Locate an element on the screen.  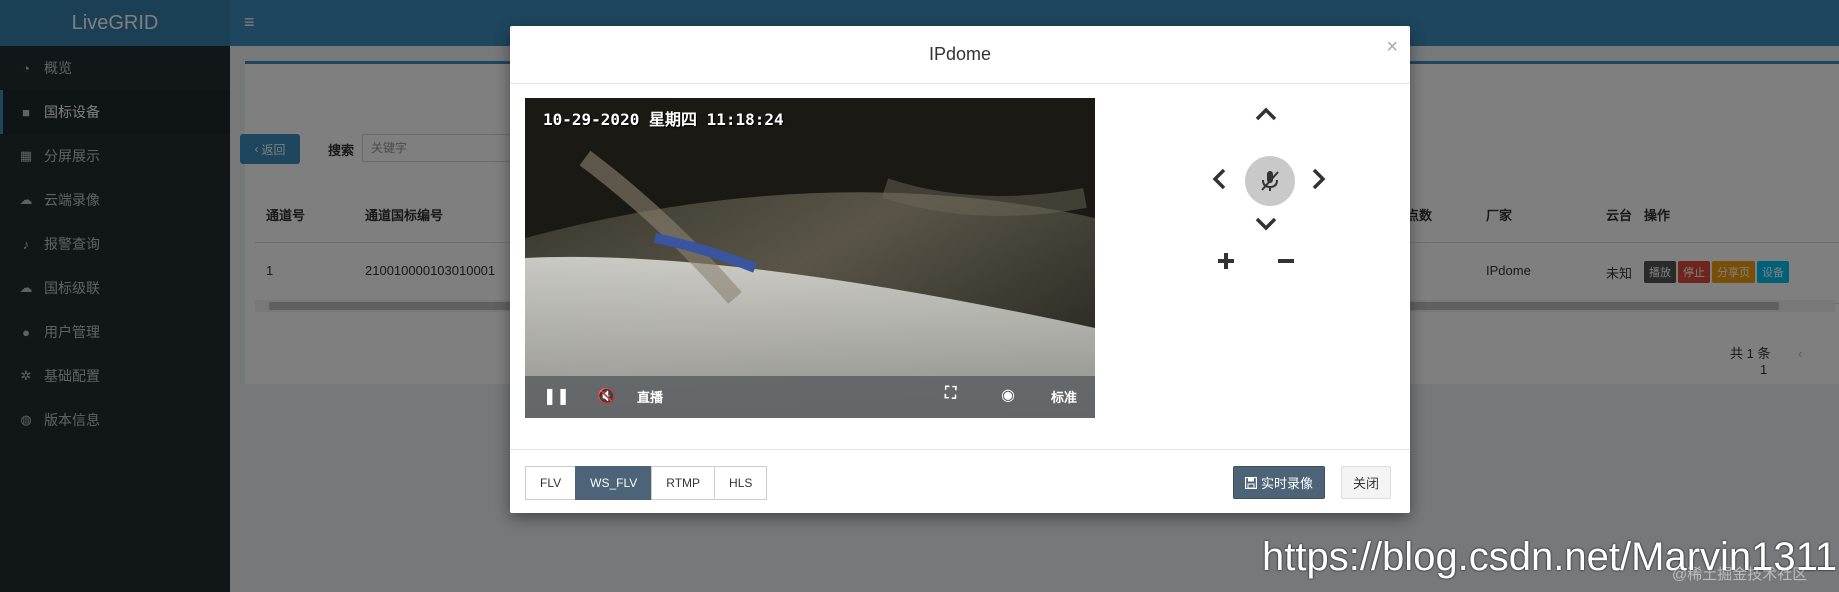
ptz-left-button is located at coordinates (1219, 180).